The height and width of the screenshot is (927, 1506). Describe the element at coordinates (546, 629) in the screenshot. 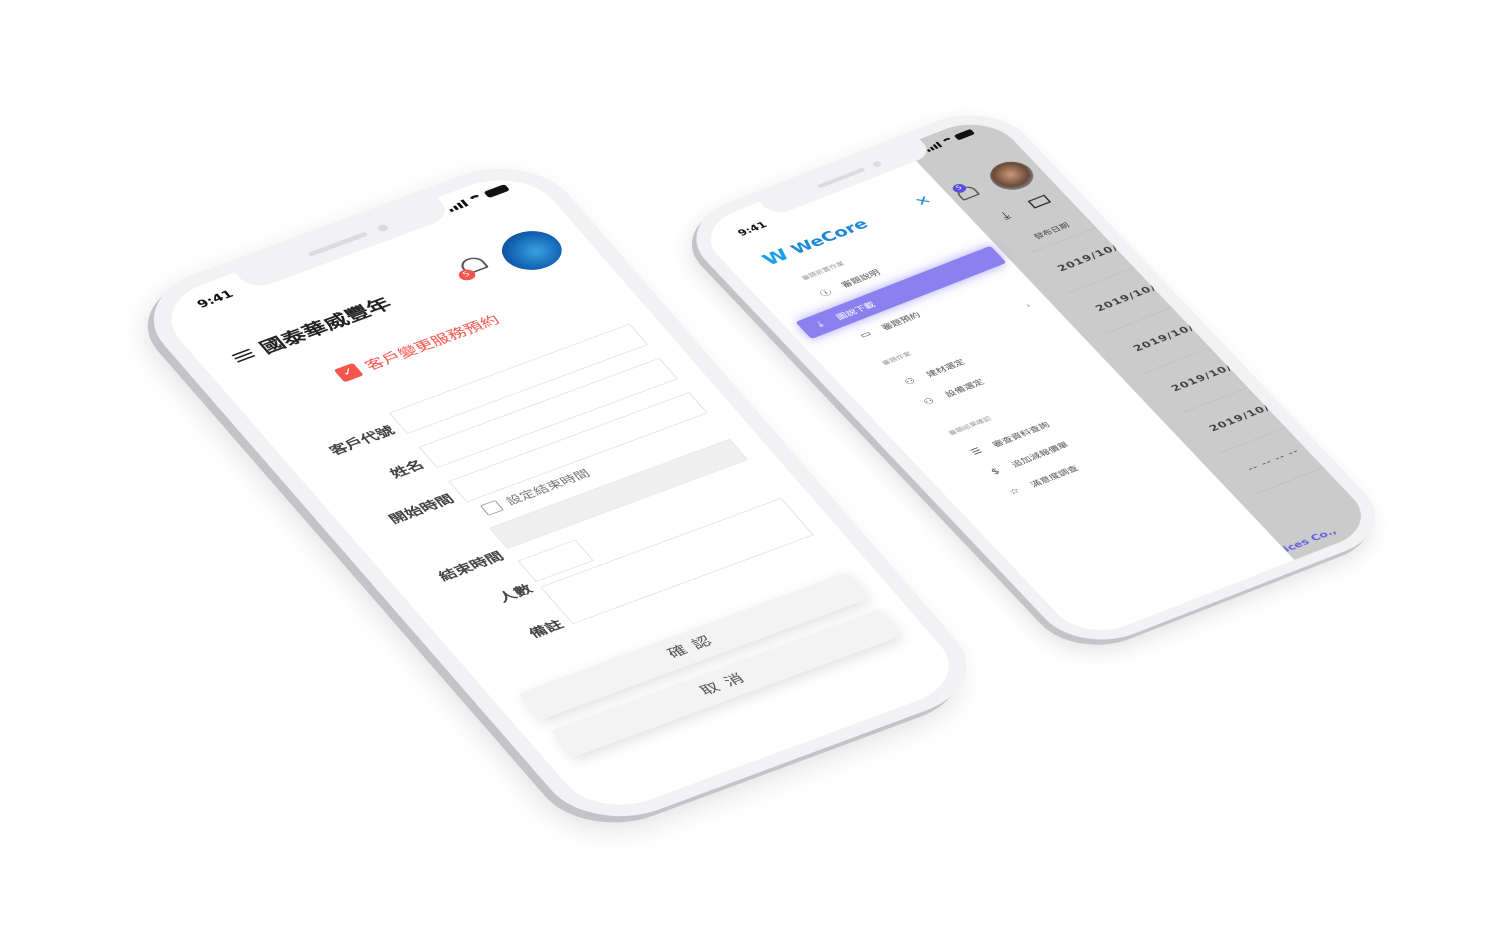

I see `note-label: 備註` at that location.